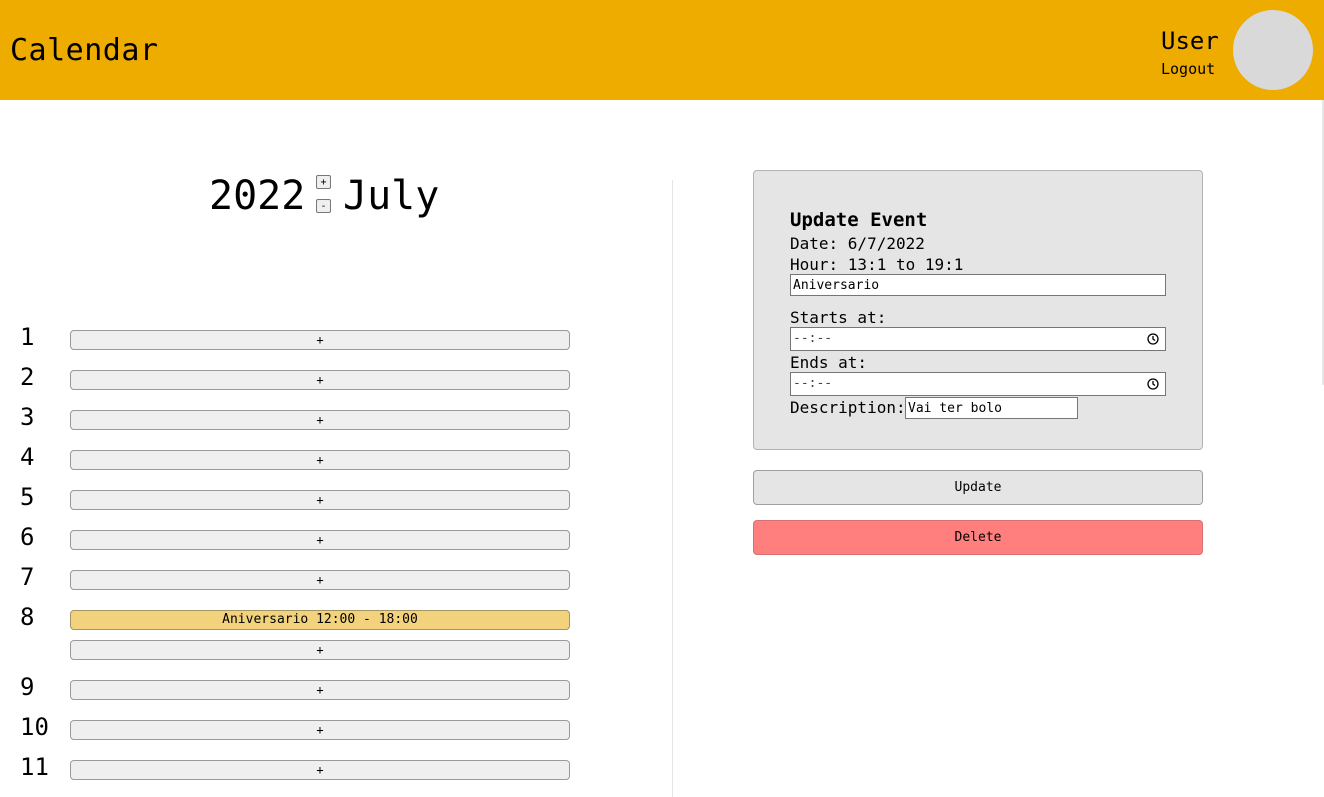  What do you see at coordinates (27, 687) in the screenshot?
I see `day-label: 9` at bounding box center [27, 687].